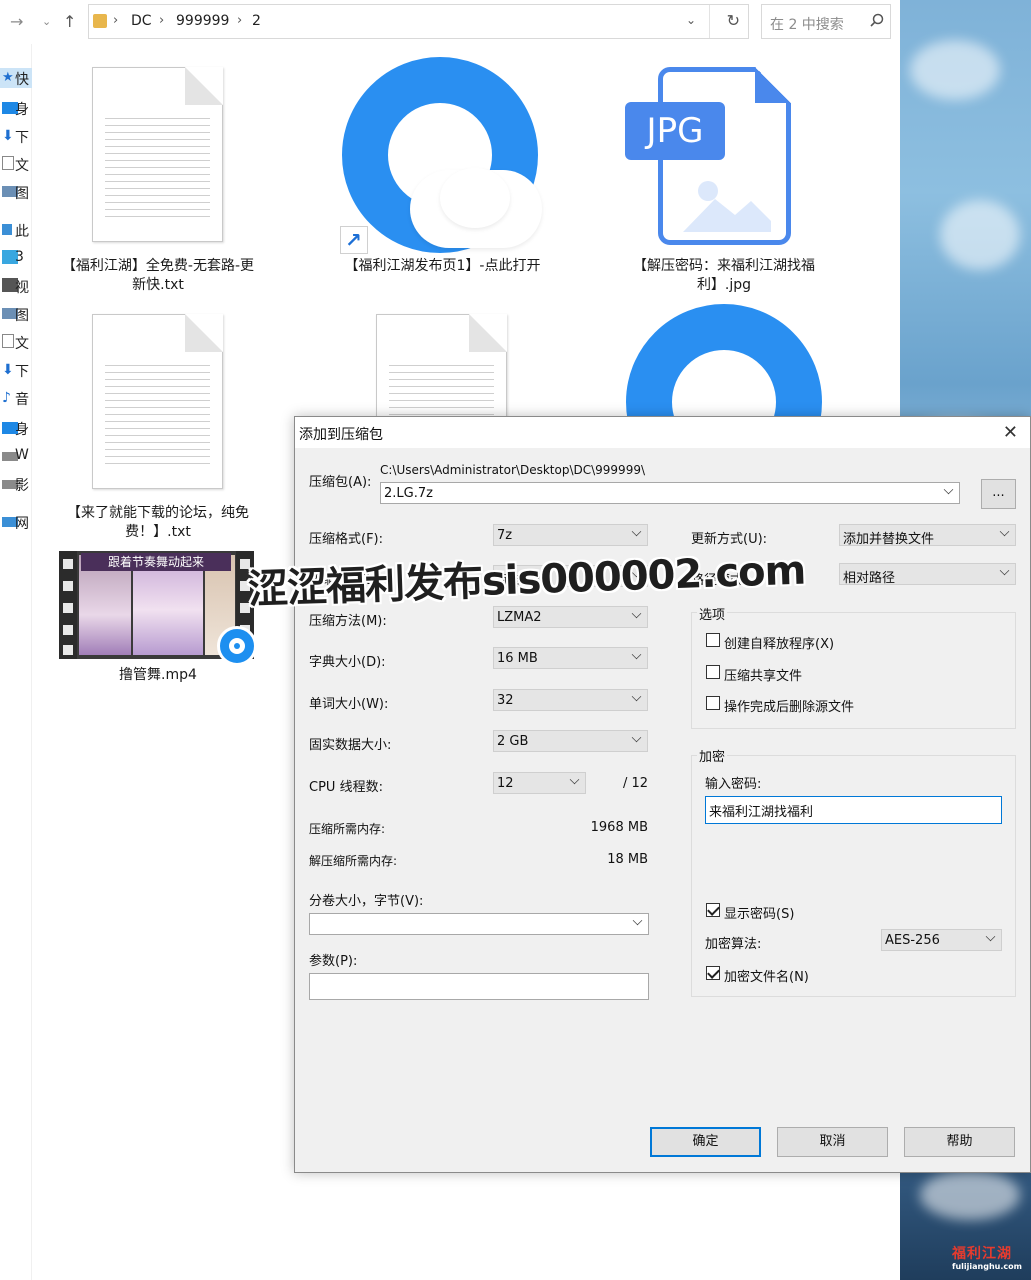 This screenshot has height=1280, width=1031. I want to click on nav-item-this-pc: 此, so click(16, 230).